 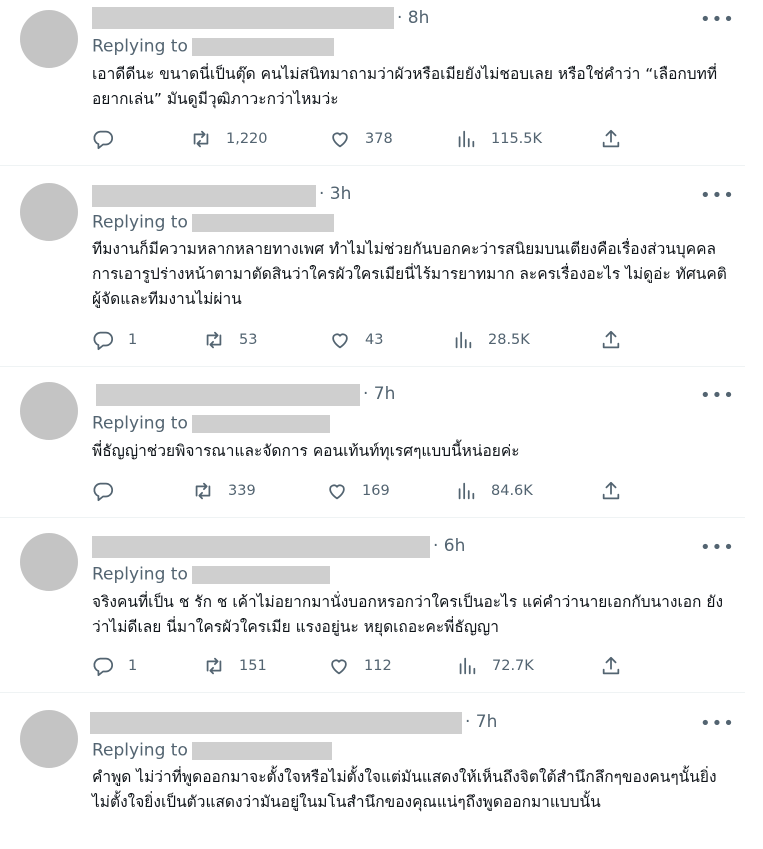 What do you see at coordinates (491, 340) in the screenshot?
I see `views-button: 28.5K` at bounding box center [491, 340].